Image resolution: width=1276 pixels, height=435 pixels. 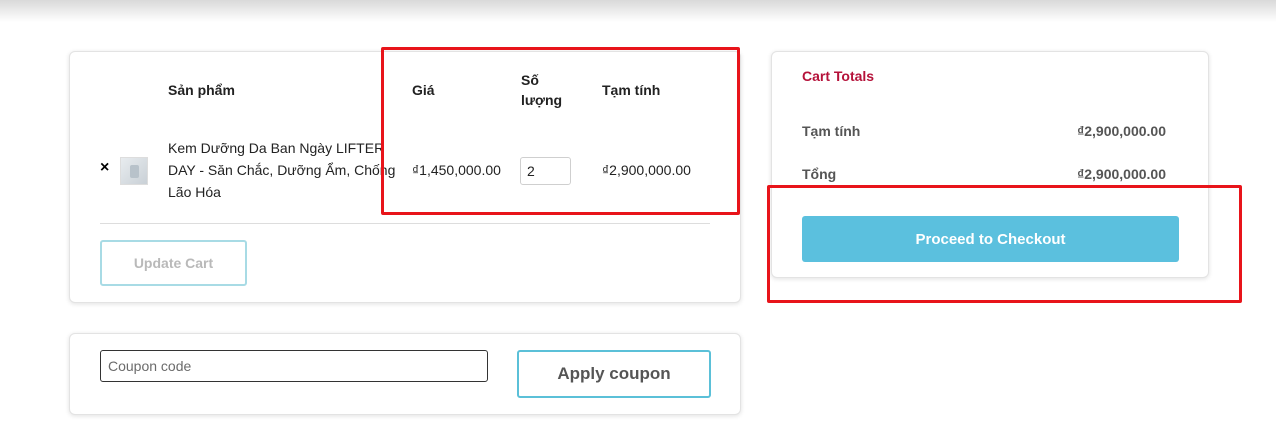 I want to click on price-quantity-highlight-box, so click(x=560, y=131).